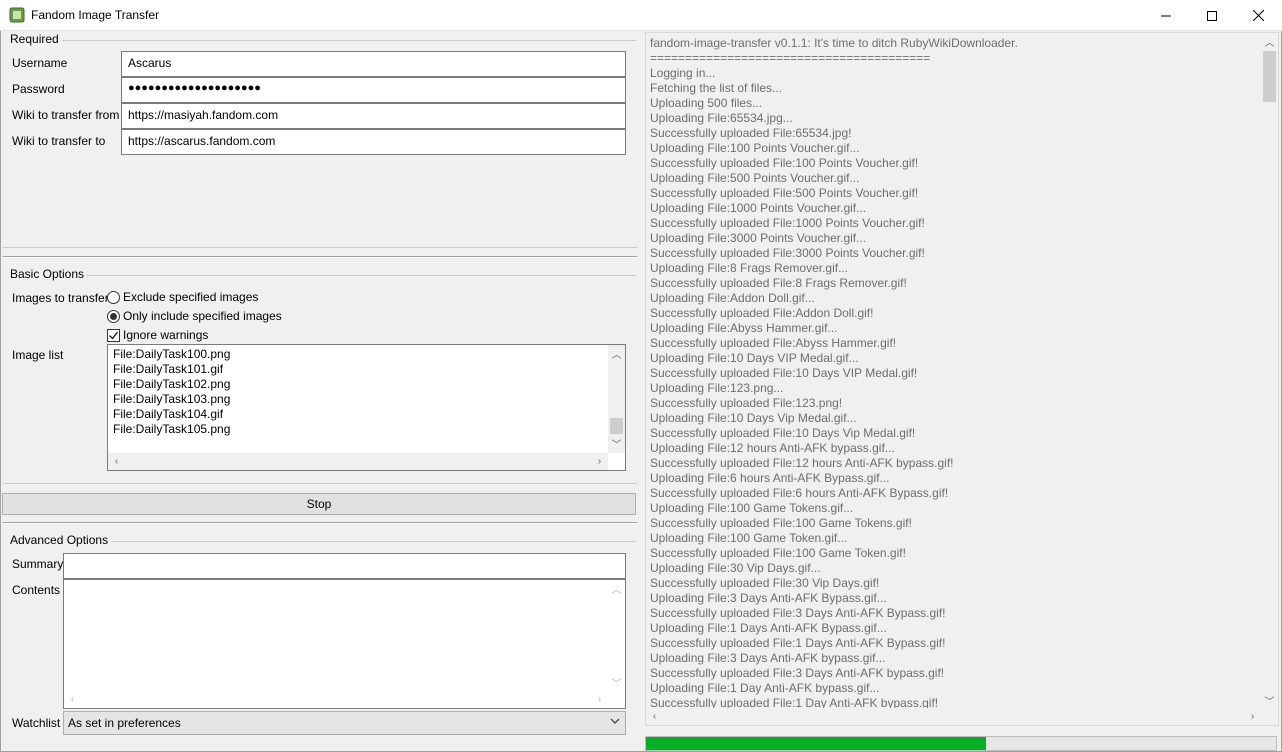  What do you see at coordinates (320, 483) in the screenshot?
I see `basic-group-bottom` at bounding box center [320, 483].